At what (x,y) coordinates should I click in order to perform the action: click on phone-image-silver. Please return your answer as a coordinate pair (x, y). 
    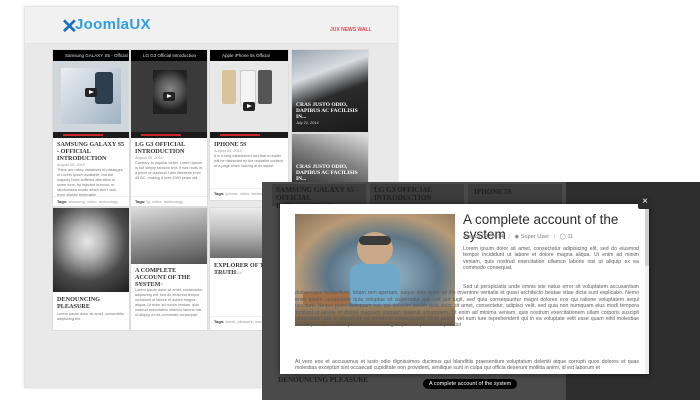
    Looking at the image, I should click on (248, 88).